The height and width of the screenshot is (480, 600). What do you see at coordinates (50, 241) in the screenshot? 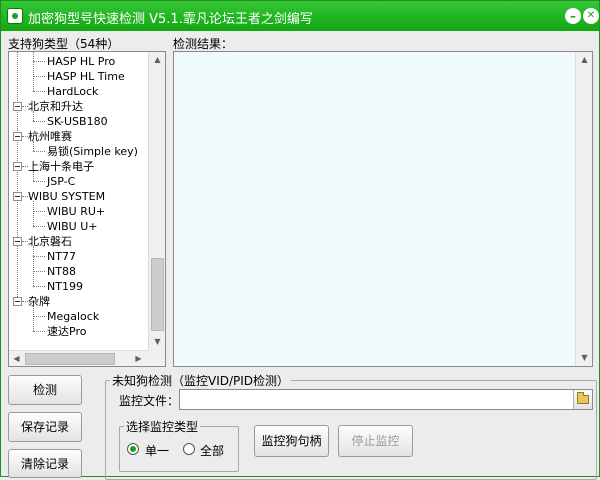
I see `tree-node-label: 北京磐石` at bounding box center [50, 241].